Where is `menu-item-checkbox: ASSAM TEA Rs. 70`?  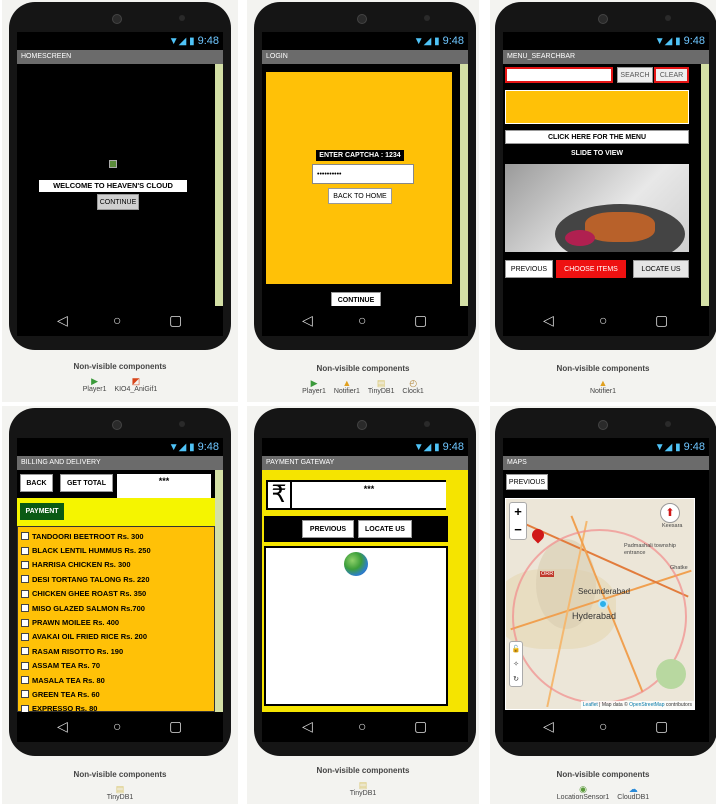 menu-item-checkbox: ASSAM TEA Rs. 70 is located at coordinates (116, 666).